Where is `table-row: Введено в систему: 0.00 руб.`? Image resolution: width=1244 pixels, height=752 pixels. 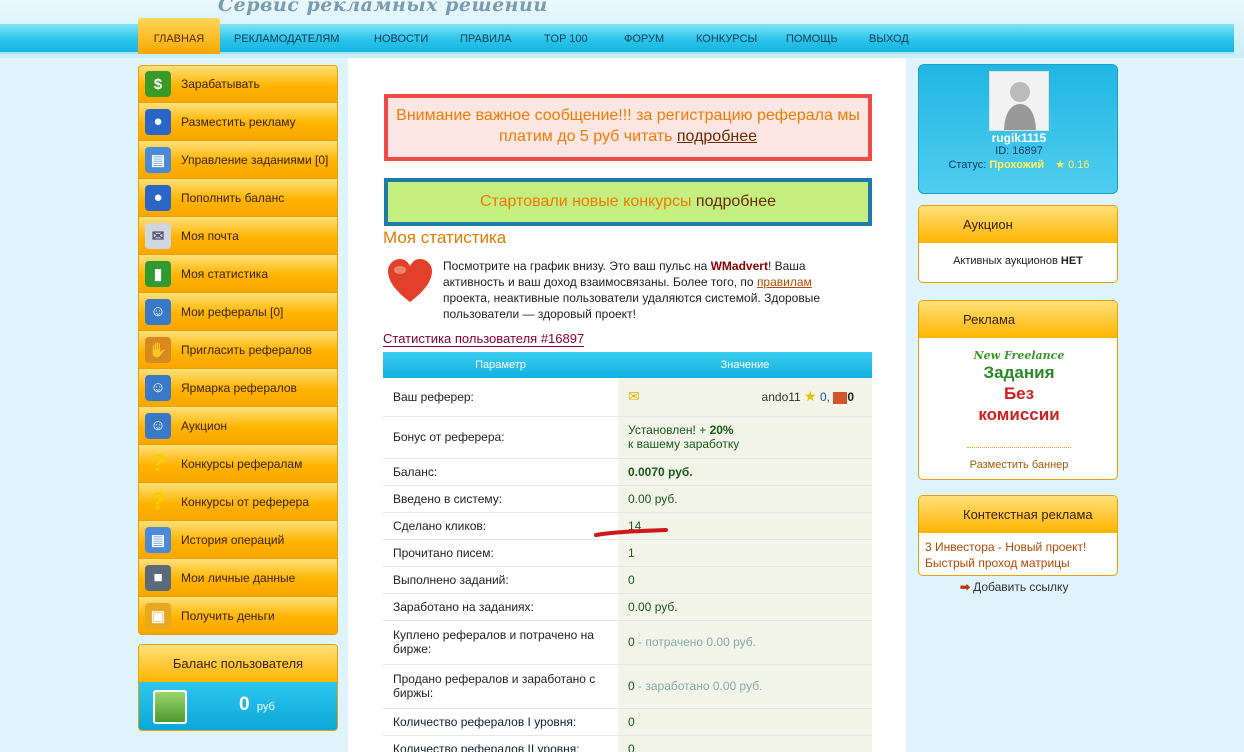
table-row: Введено в систему: 0.00 руб. is located at coordinates (627, 499).